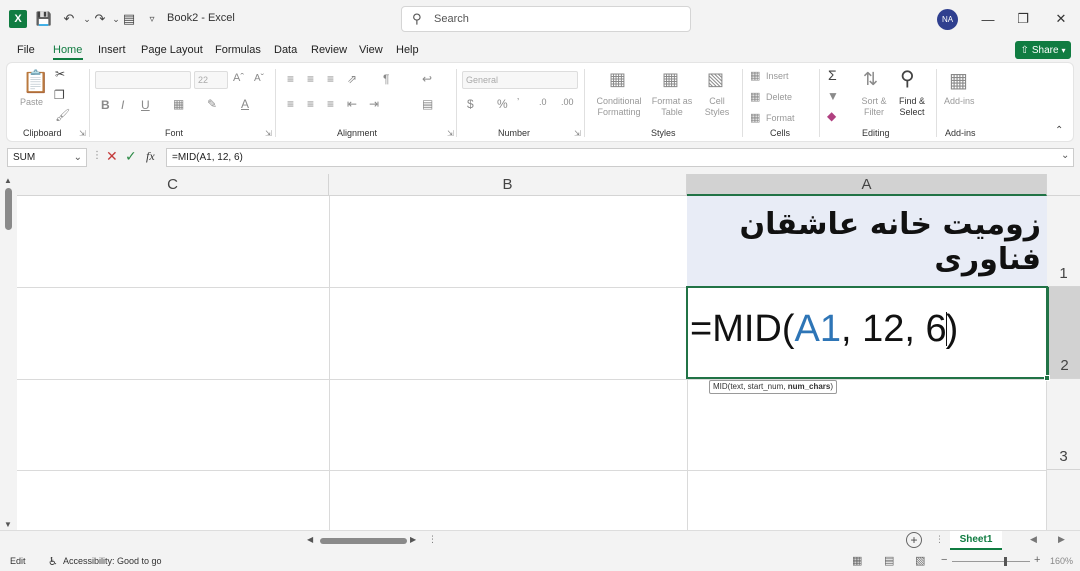 Image resolution: width=1080 pixels, height=571 pixels. What do you see at coordinates (122, 105) in the screenshot?
I see `italic-icon: I` at bounding box center [122, 105].